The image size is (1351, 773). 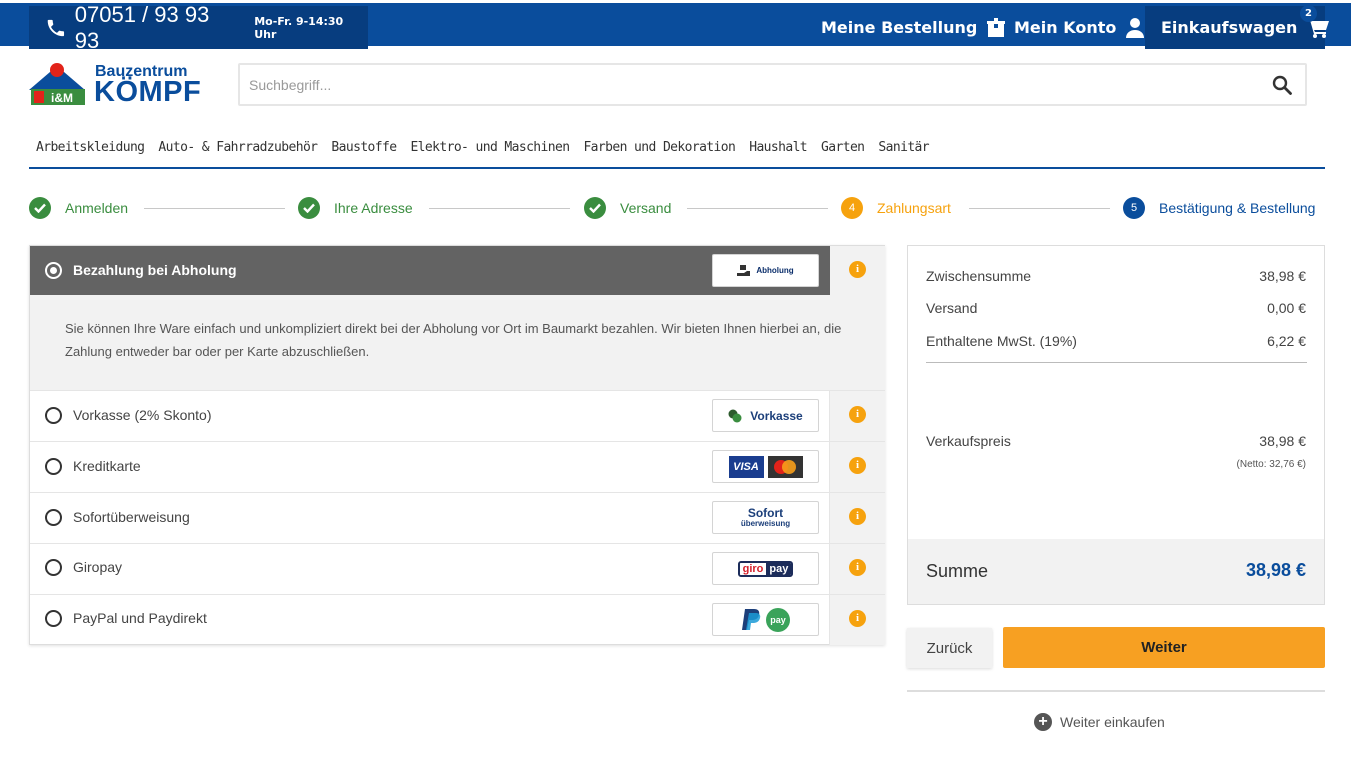 I want to click on cart-count-badge: 2, so click(x=1308, y=13).